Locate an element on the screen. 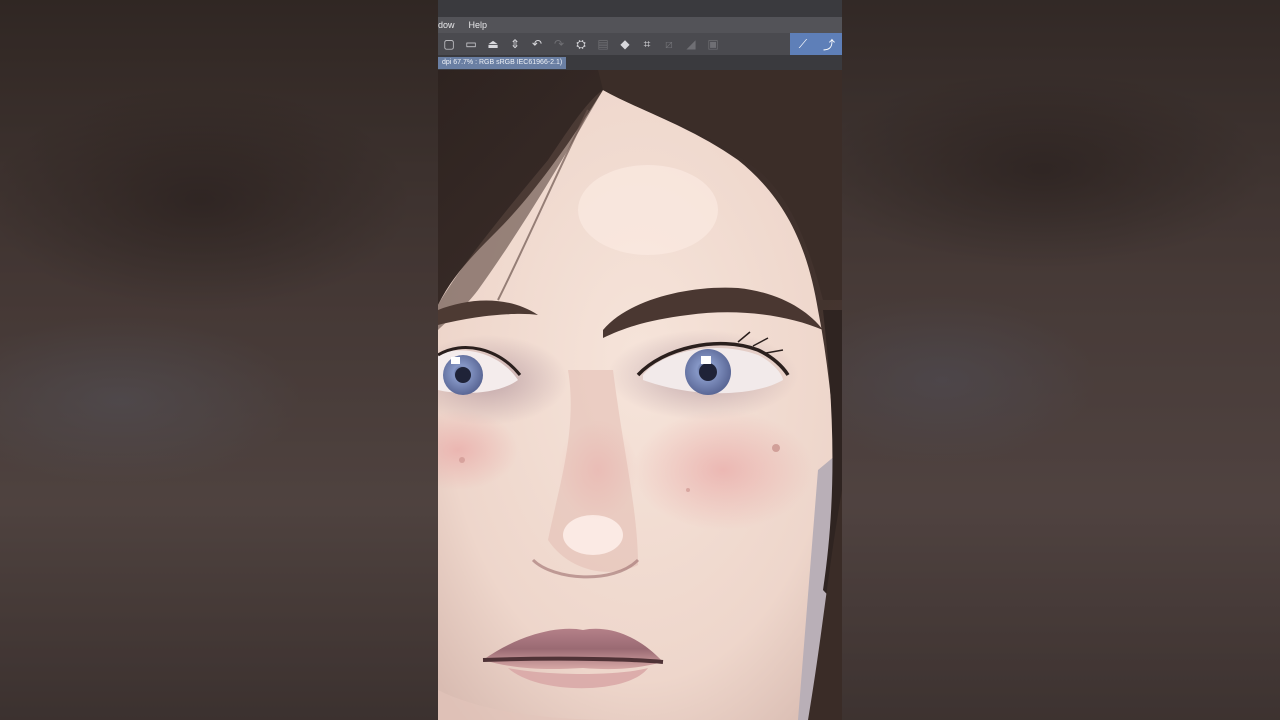 This screenshot has width=1280, height=720. pen-tools-group: ⟋ ⤴ is located at coordinates (816, 44).